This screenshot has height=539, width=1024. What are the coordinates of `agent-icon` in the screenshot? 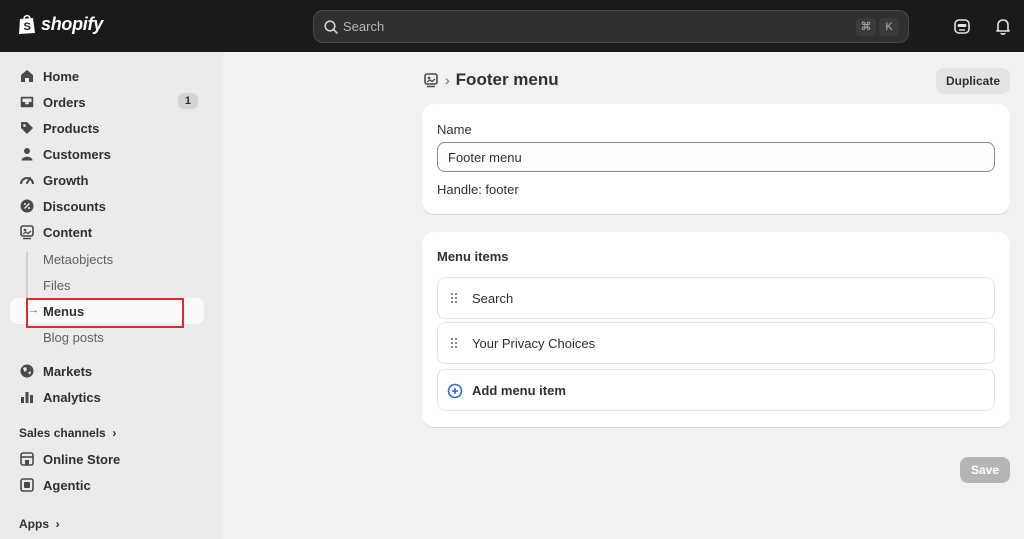 It's located at (27, 485).